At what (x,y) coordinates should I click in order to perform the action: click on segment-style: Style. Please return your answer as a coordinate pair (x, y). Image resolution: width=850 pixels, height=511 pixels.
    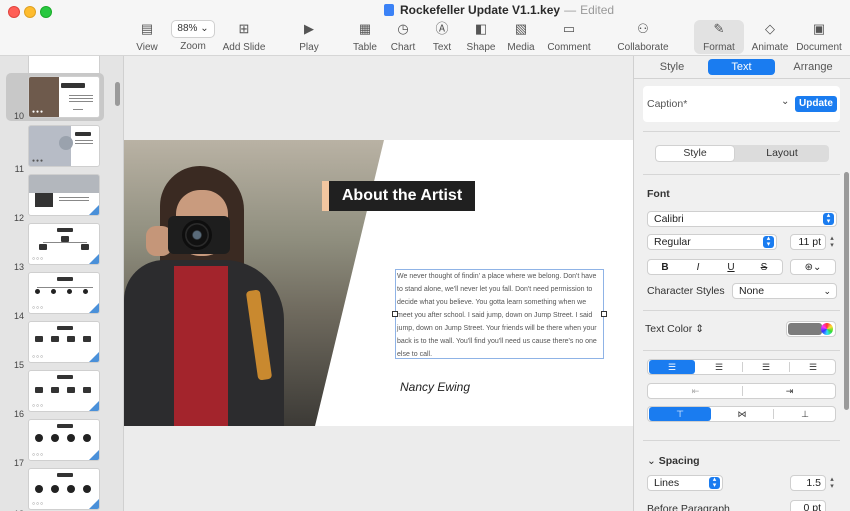
    Looking at the image, I should click on (695, 153).